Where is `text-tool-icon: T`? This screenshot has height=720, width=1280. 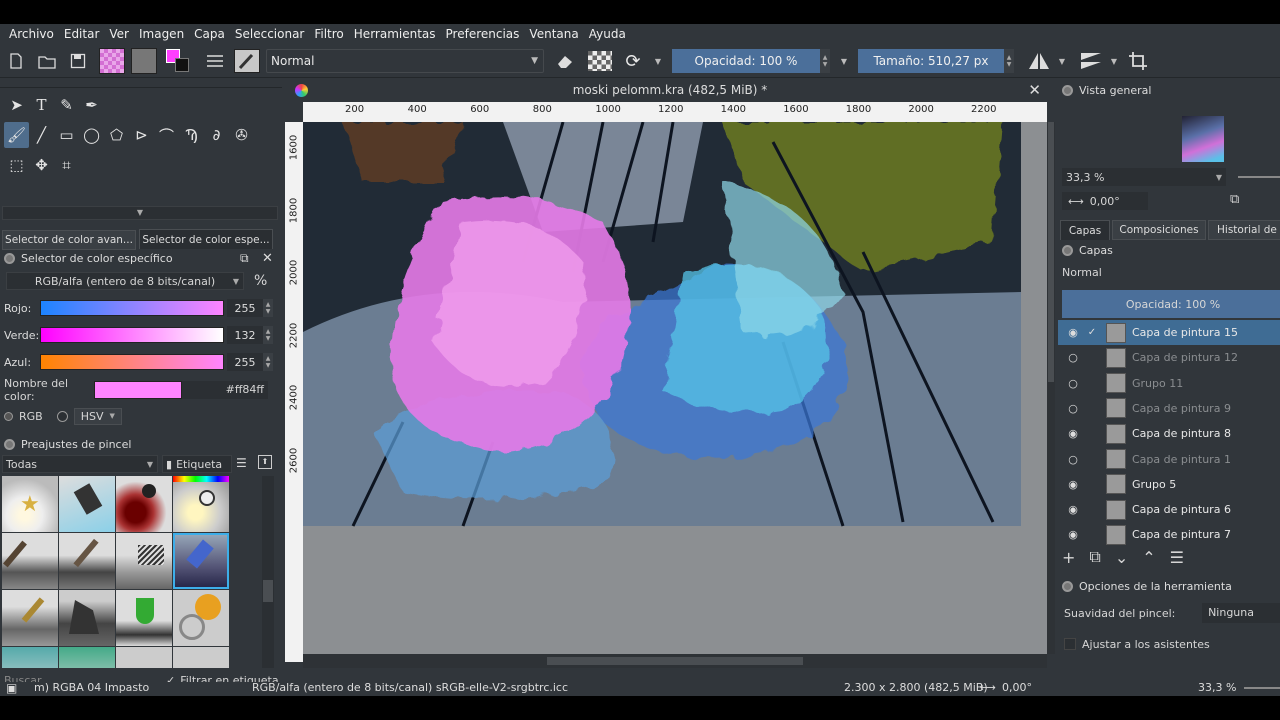 text-tool-icon: T is located at coordinates (41, 105).